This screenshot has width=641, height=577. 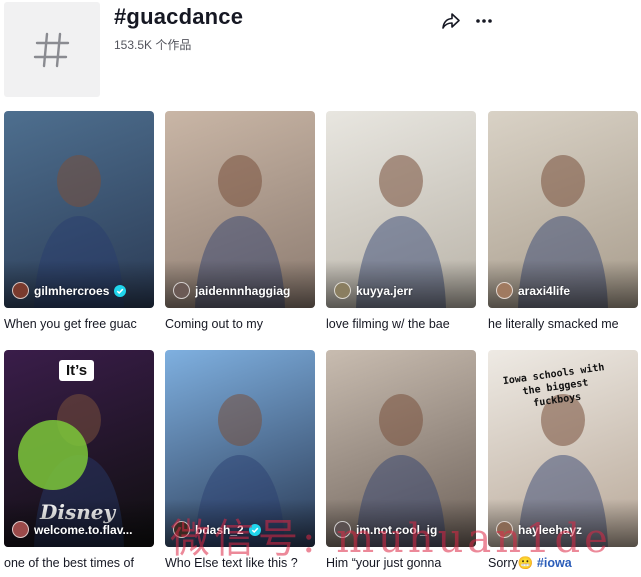 I want to click on video-caption: one of the best times of, so click(x=79, y=563).